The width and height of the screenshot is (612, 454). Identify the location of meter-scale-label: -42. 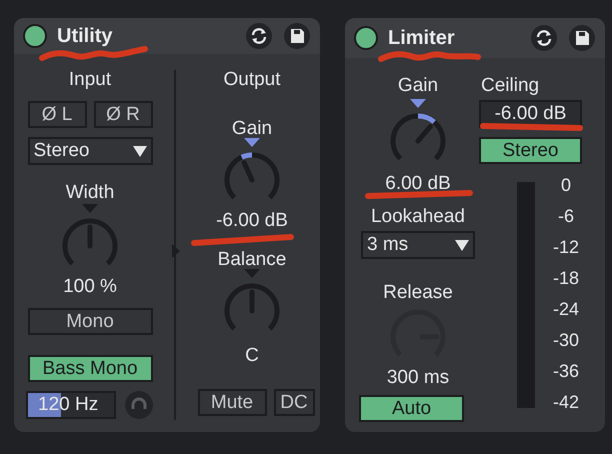
(566, 402).